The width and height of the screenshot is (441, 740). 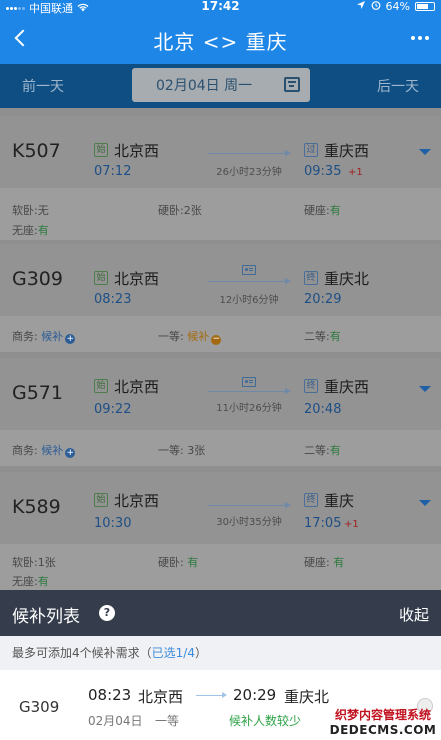 What do you see at coordinates (36, 151) in the screenshot?
I see `train-number: K507` at bounding box center [36, 151].